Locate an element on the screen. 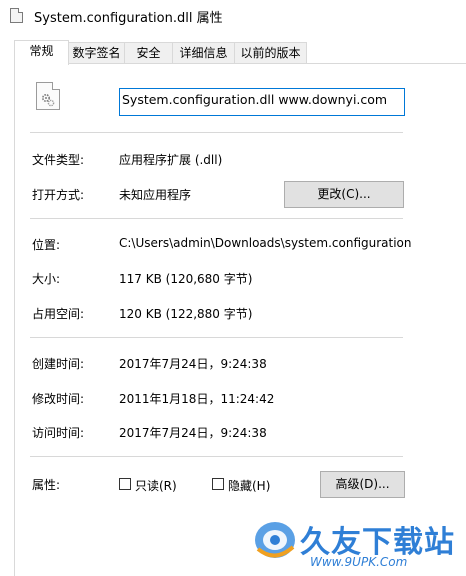  hidden-checkbox is located at coordinates (218, 484).